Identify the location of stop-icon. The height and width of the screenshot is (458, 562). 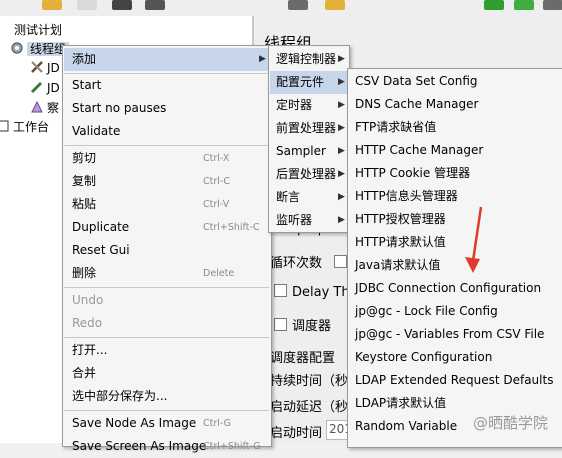
(552, 5).